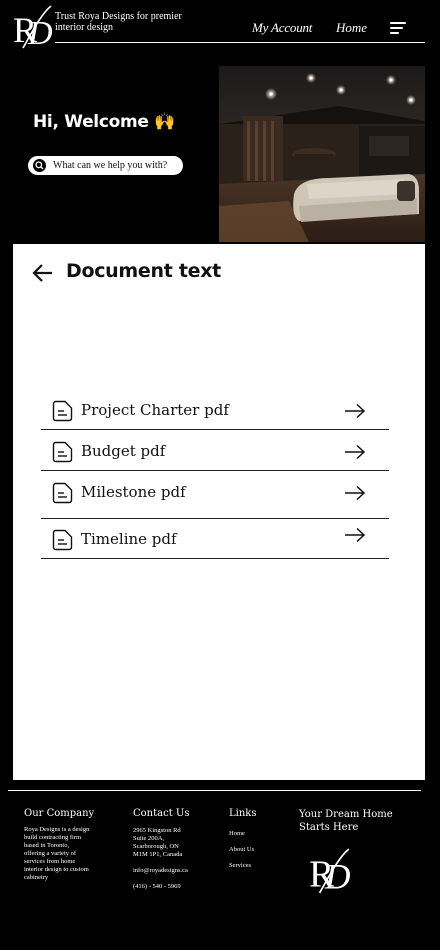 This screenshot has width=440, height=950. I want to click on document-item-milestone: Milestone pdf, so click(215, 496).